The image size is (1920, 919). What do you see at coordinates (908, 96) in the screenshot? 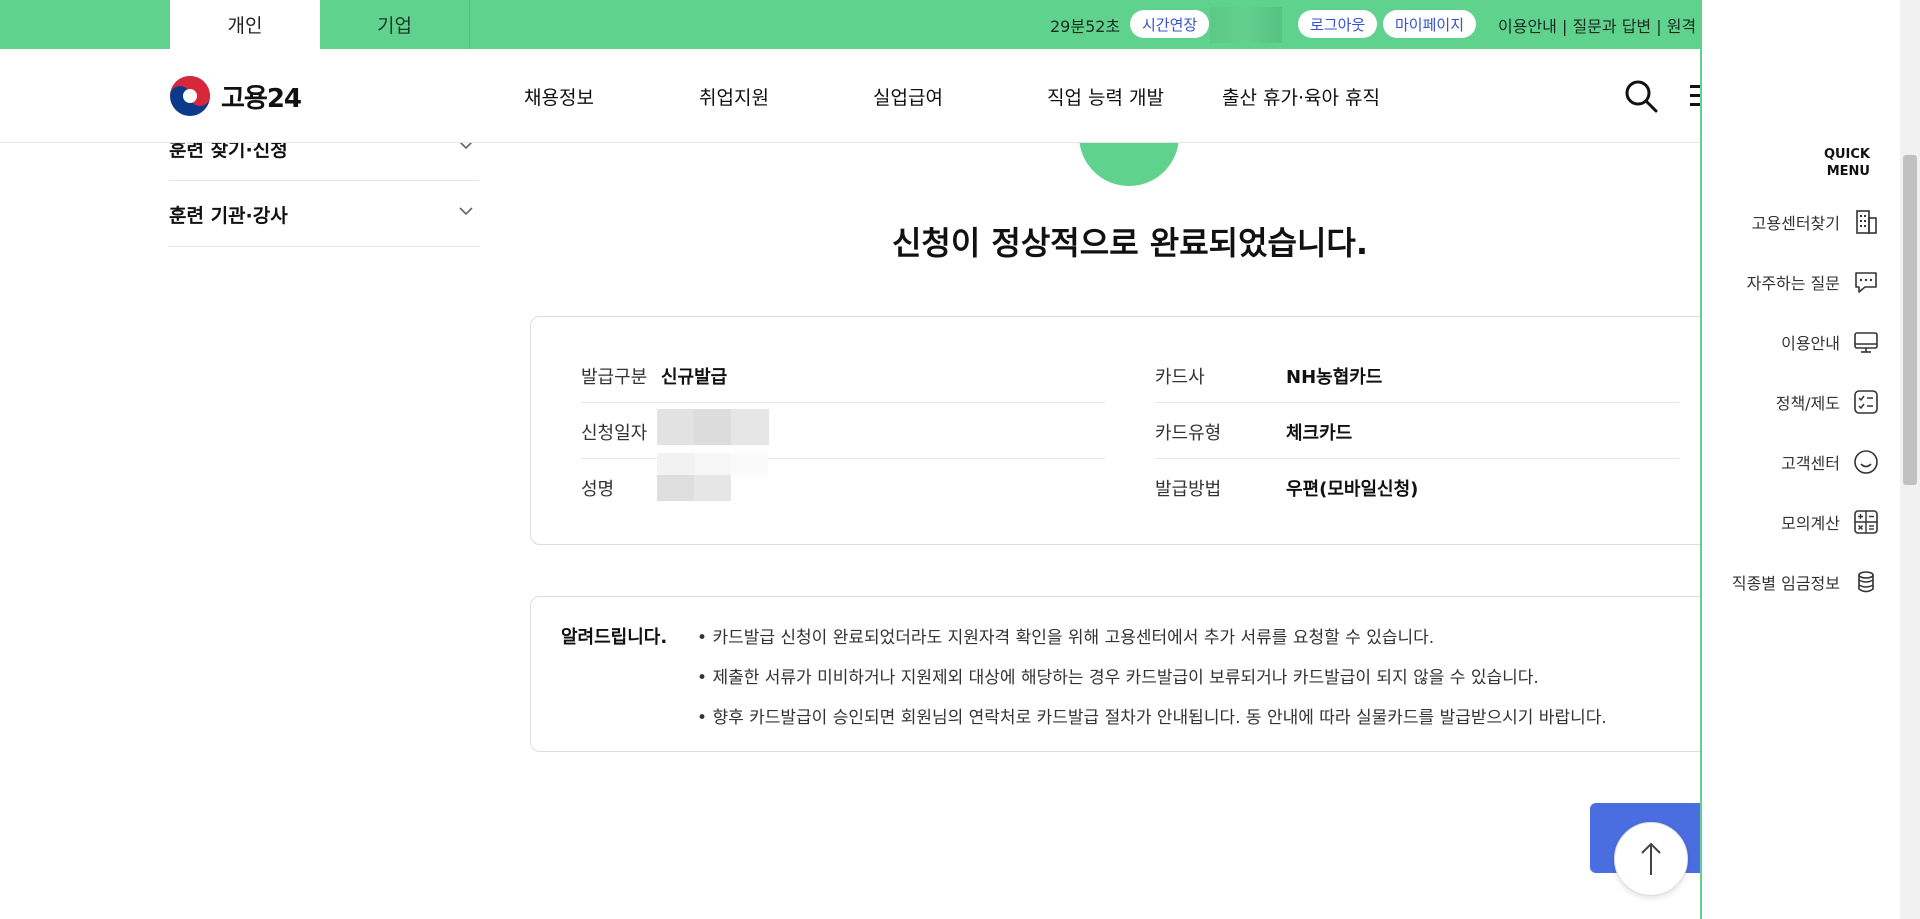
I see `nav-unemployment-benefit: 실업급여` at bounding box center [908, 96].